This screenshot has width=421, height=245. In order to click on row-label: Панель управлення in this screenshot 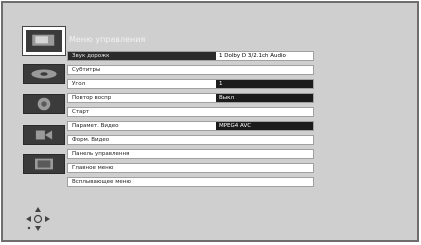, I will do `click(101, 154)`.